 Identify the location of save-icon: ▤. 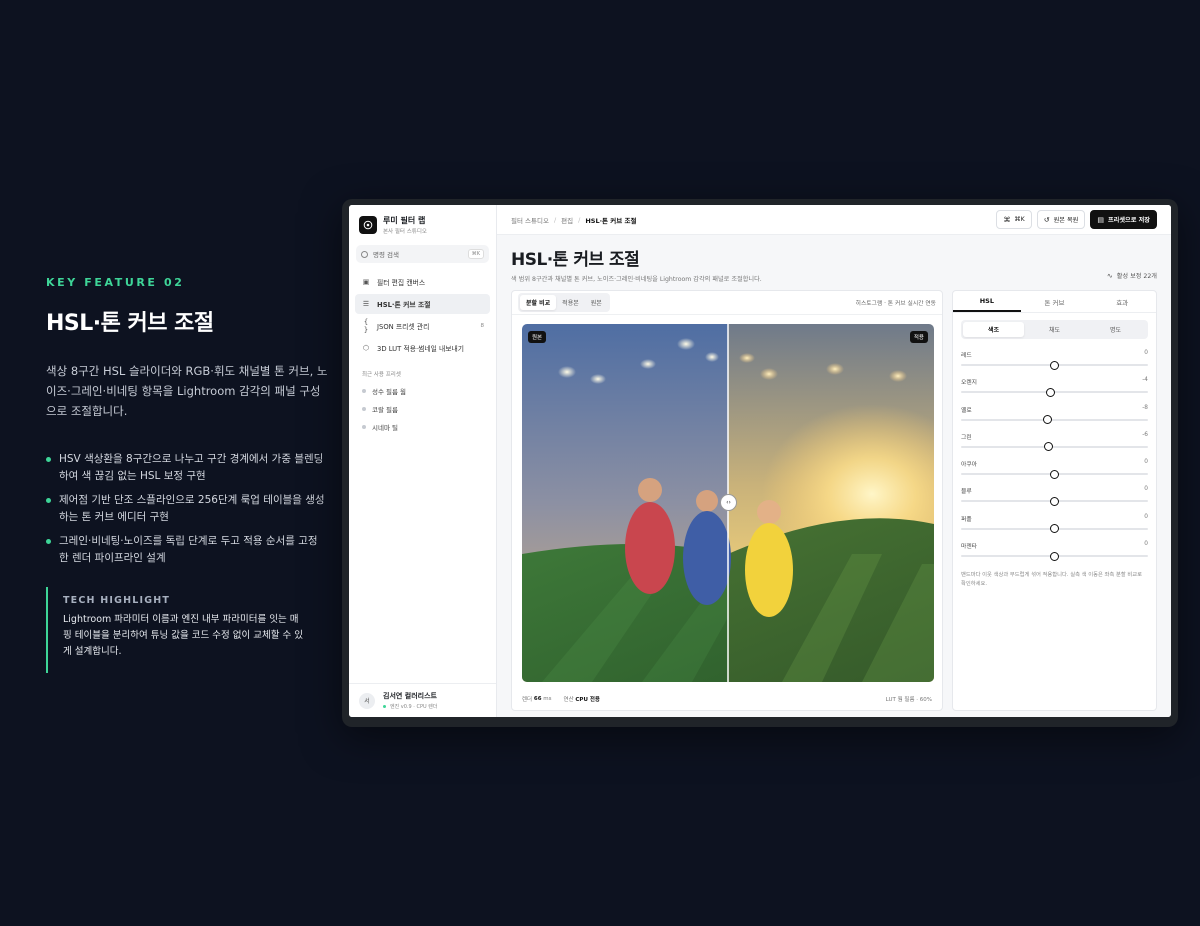
(1100, 219).